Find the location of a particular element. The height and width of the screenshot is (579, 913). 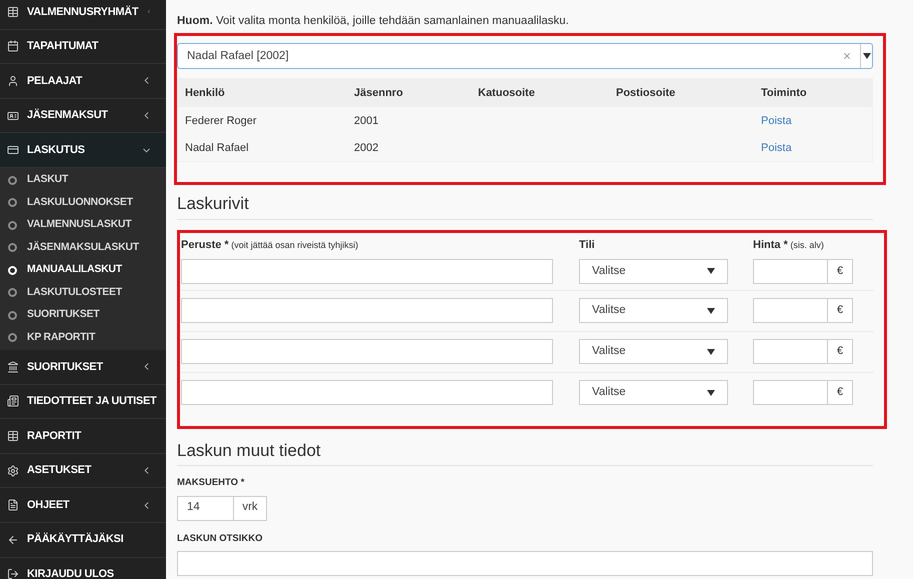

column-header: Hinta * (sis. alv) is located at coordinates (789, 245).